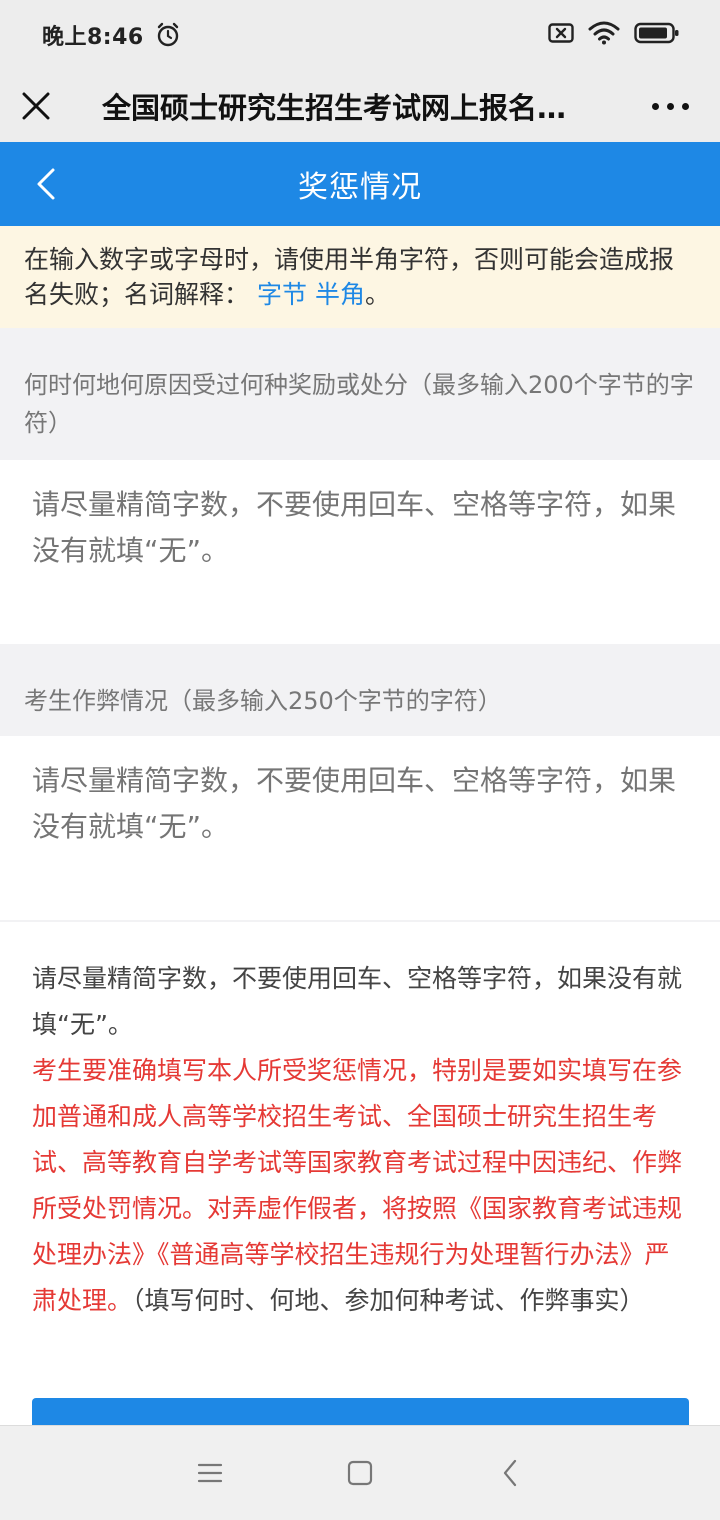  I want to click on sim-off-icon, so click(561, 35).